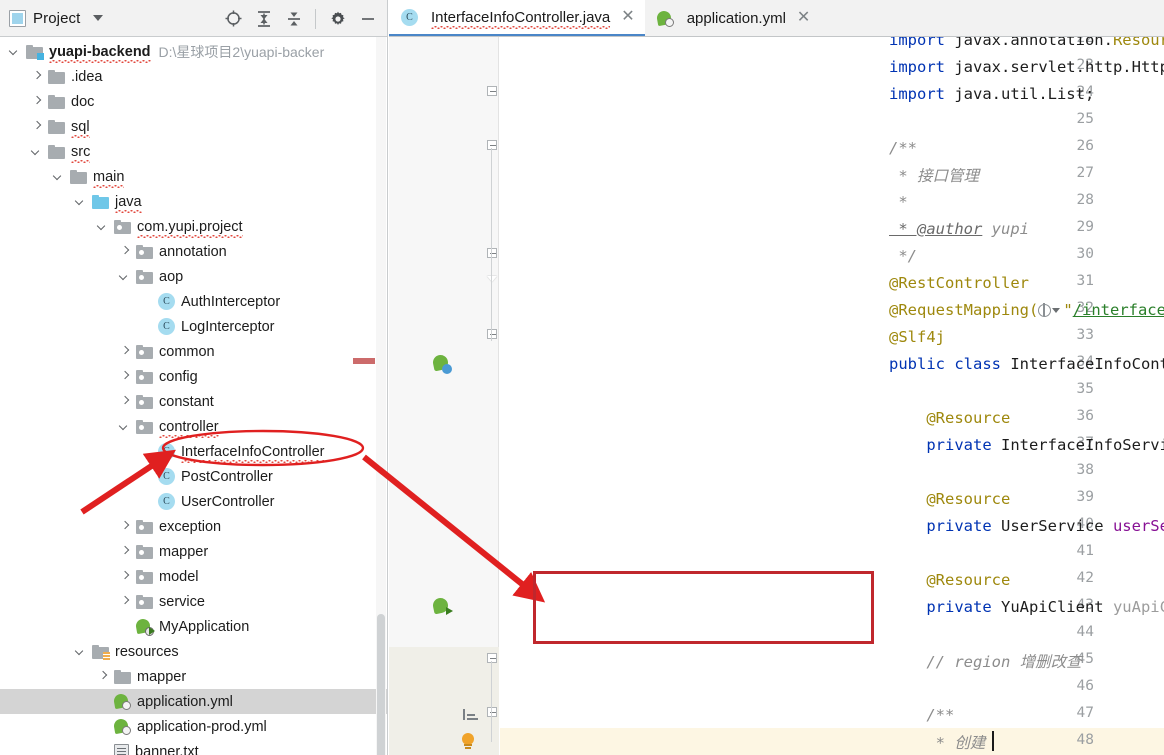 The height and width of the screenshot is (755, 1164). I want to click on tree-item-label: resources, so click(147, 651).